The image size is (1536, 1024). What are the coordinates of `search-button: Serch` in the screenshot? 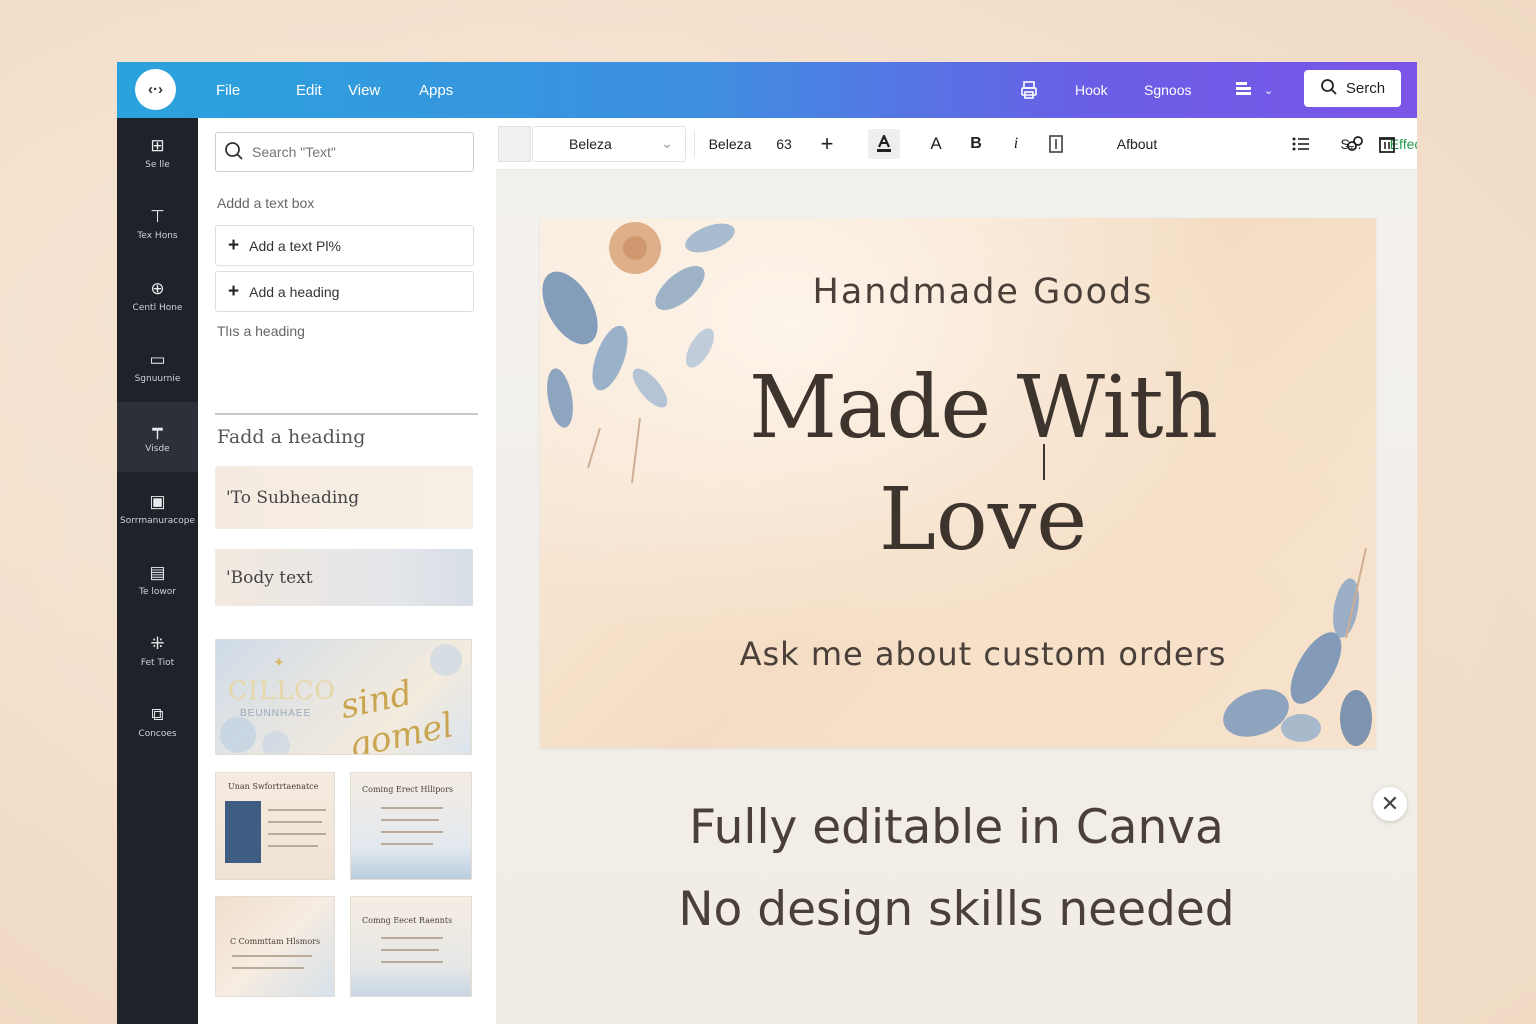 It's located at (1352, 88).